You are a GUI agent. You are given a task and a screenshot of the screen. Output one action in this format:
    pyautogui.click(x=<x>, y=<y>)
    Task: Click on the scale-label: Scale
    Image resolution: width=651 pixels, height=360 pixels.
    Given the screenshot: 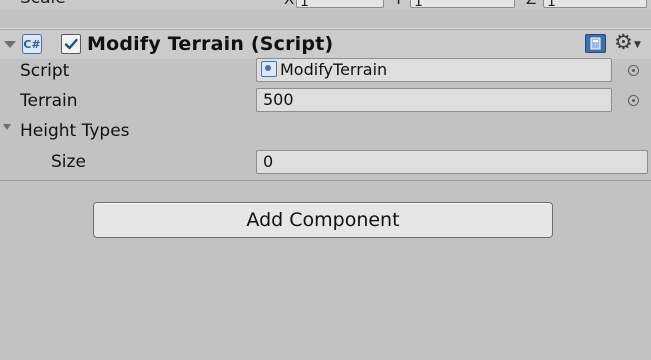 What is the action you would take?
    pyautogui.click(x=43, y=4)
    